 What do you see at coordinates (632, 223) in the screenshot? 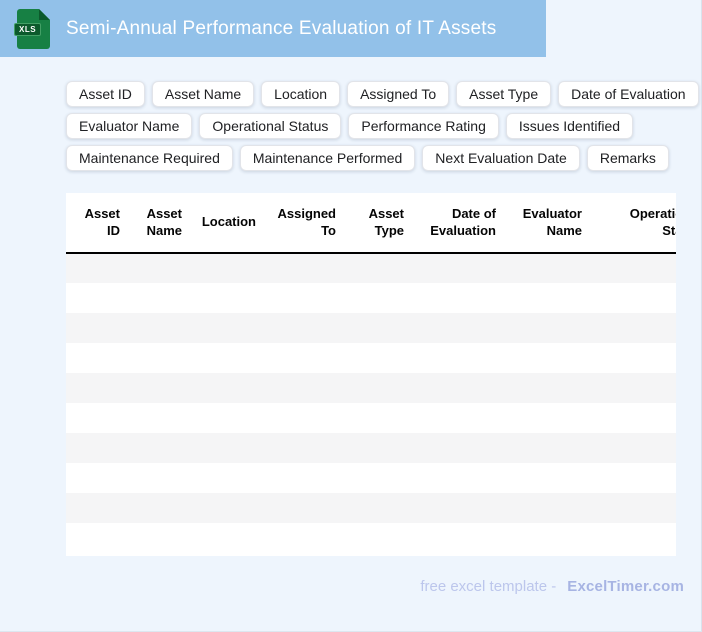
I see `col-header-operational-status: Operational Status` at bounding box center [632, 223].